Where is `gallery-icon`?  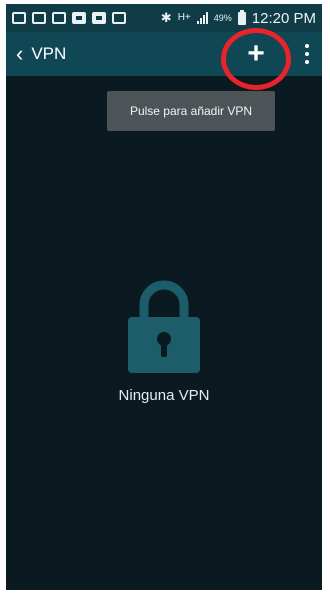 gallery-icon is located at coordinates (19, 18).